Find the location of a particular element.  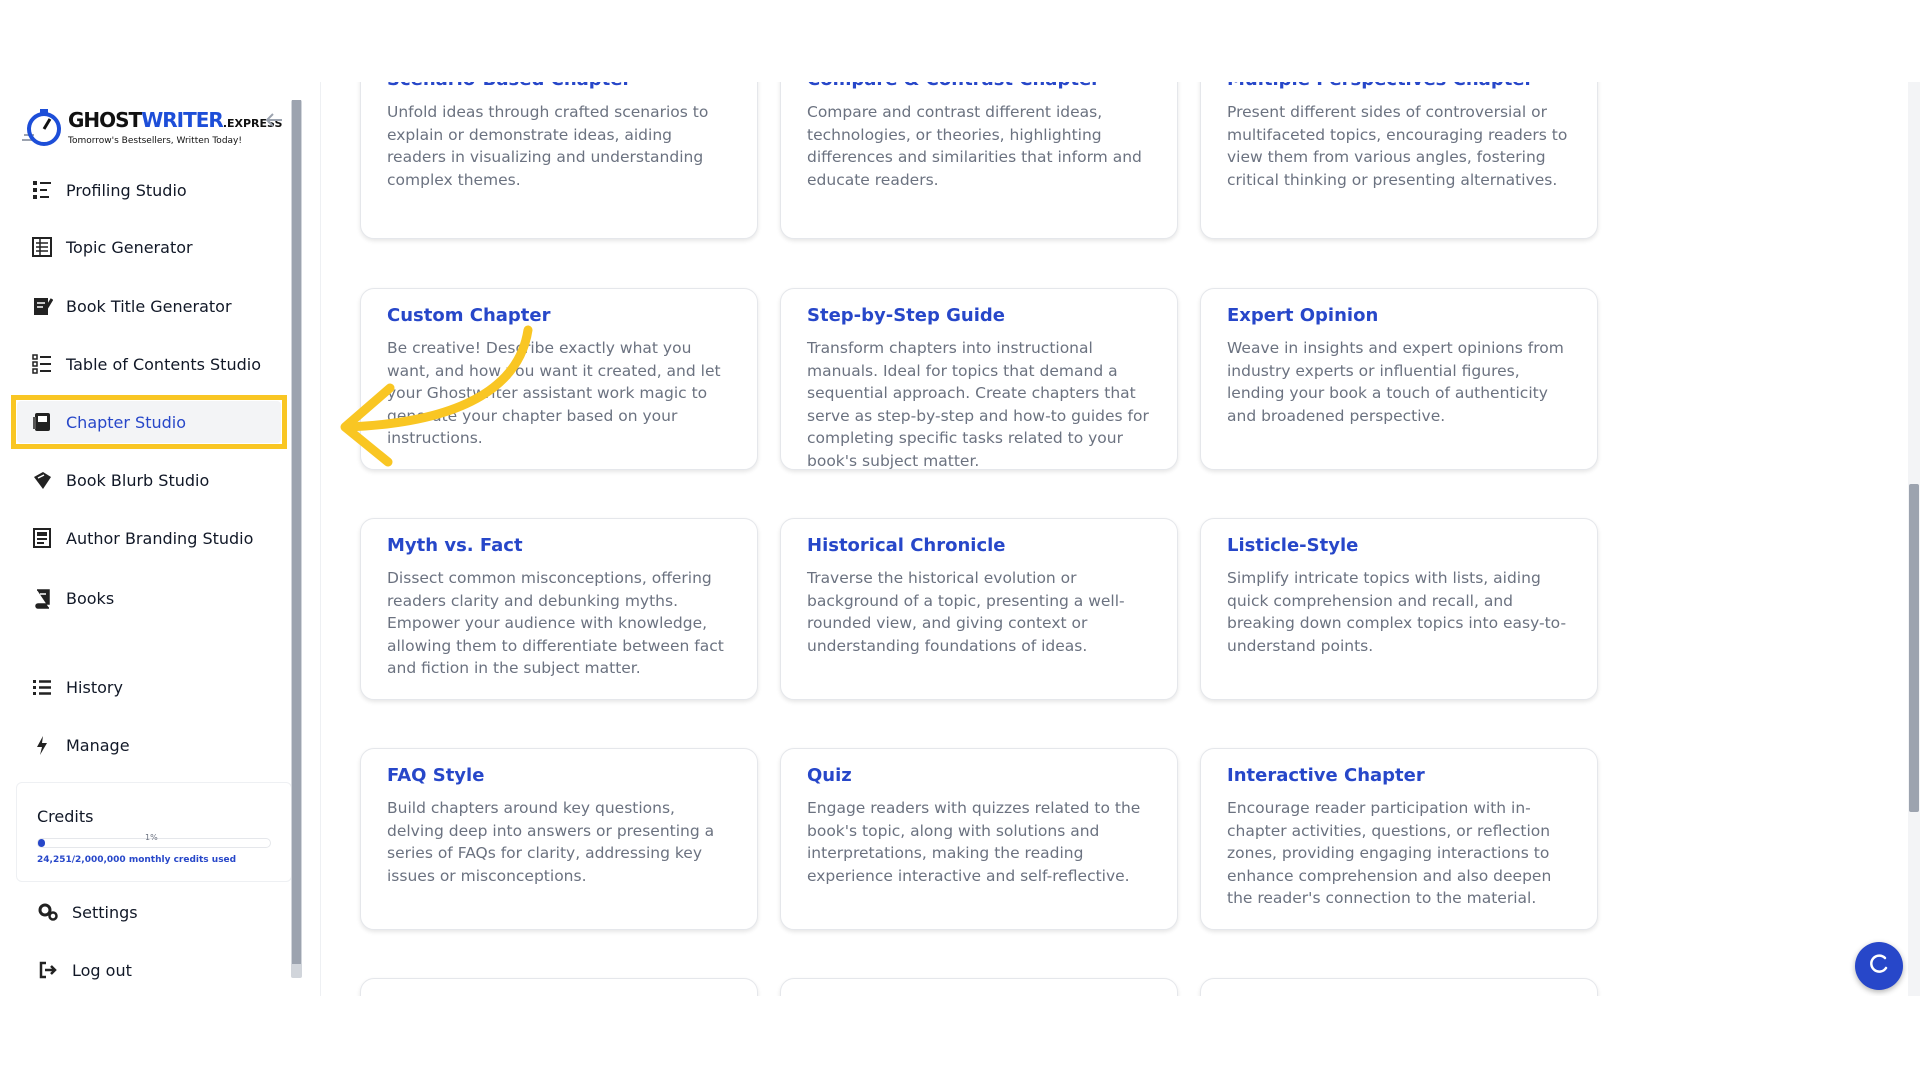

logout-icon is located at coordinates (48, 970).